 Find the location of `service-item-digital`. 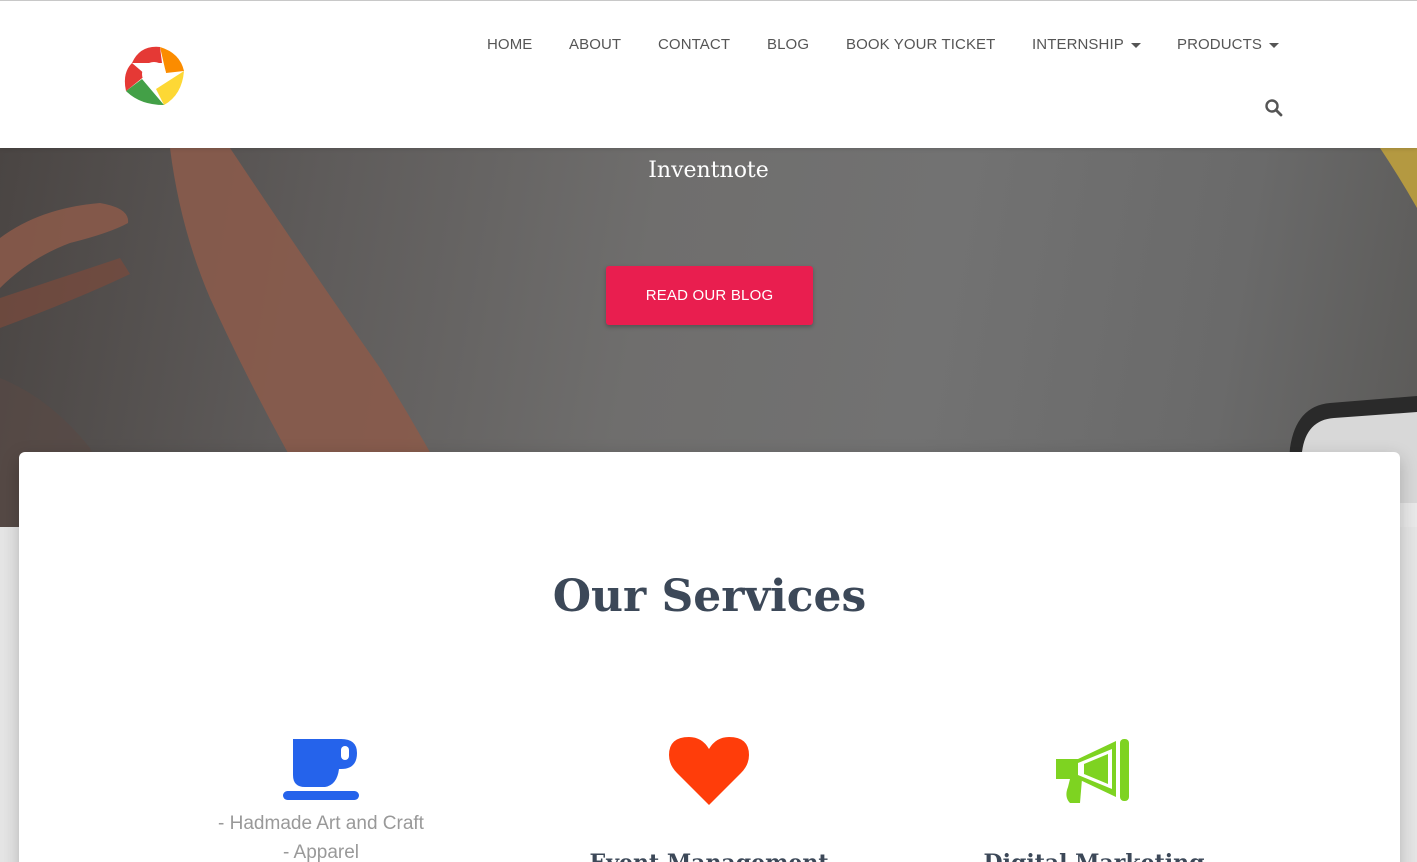

service-item-digital is located at coordinates (1094, 772).